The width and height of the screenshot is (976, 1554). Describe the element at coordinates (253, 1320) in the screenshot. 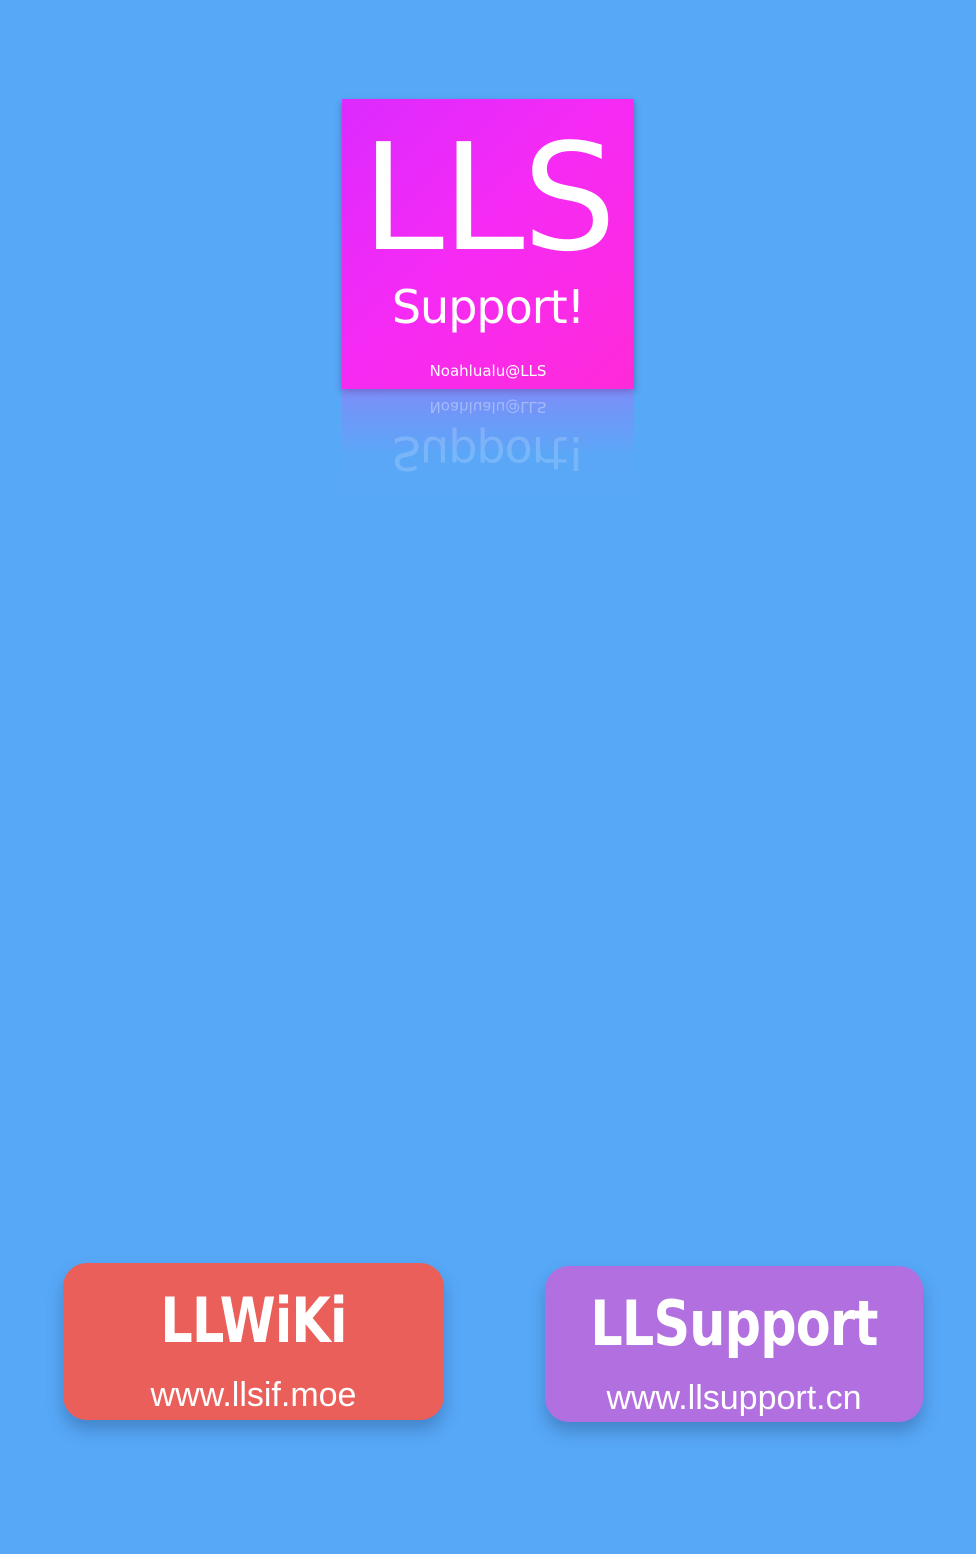

I see `llwiki-title: LLWiKi` at that location.